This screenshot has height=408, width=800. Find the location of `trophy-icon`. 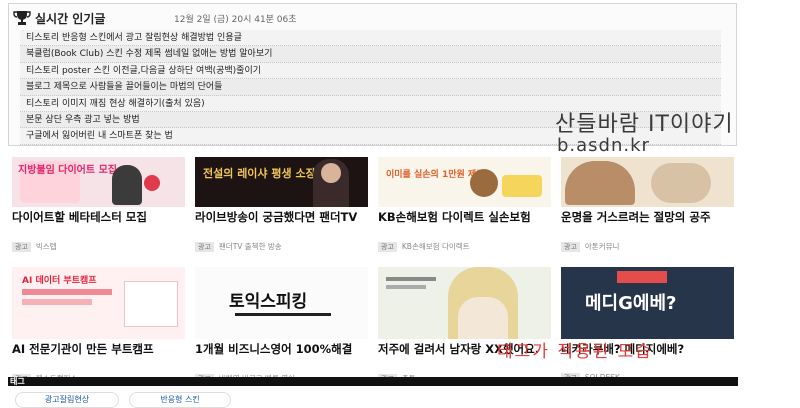

trophy-icon is located at coordinates (22, 18).